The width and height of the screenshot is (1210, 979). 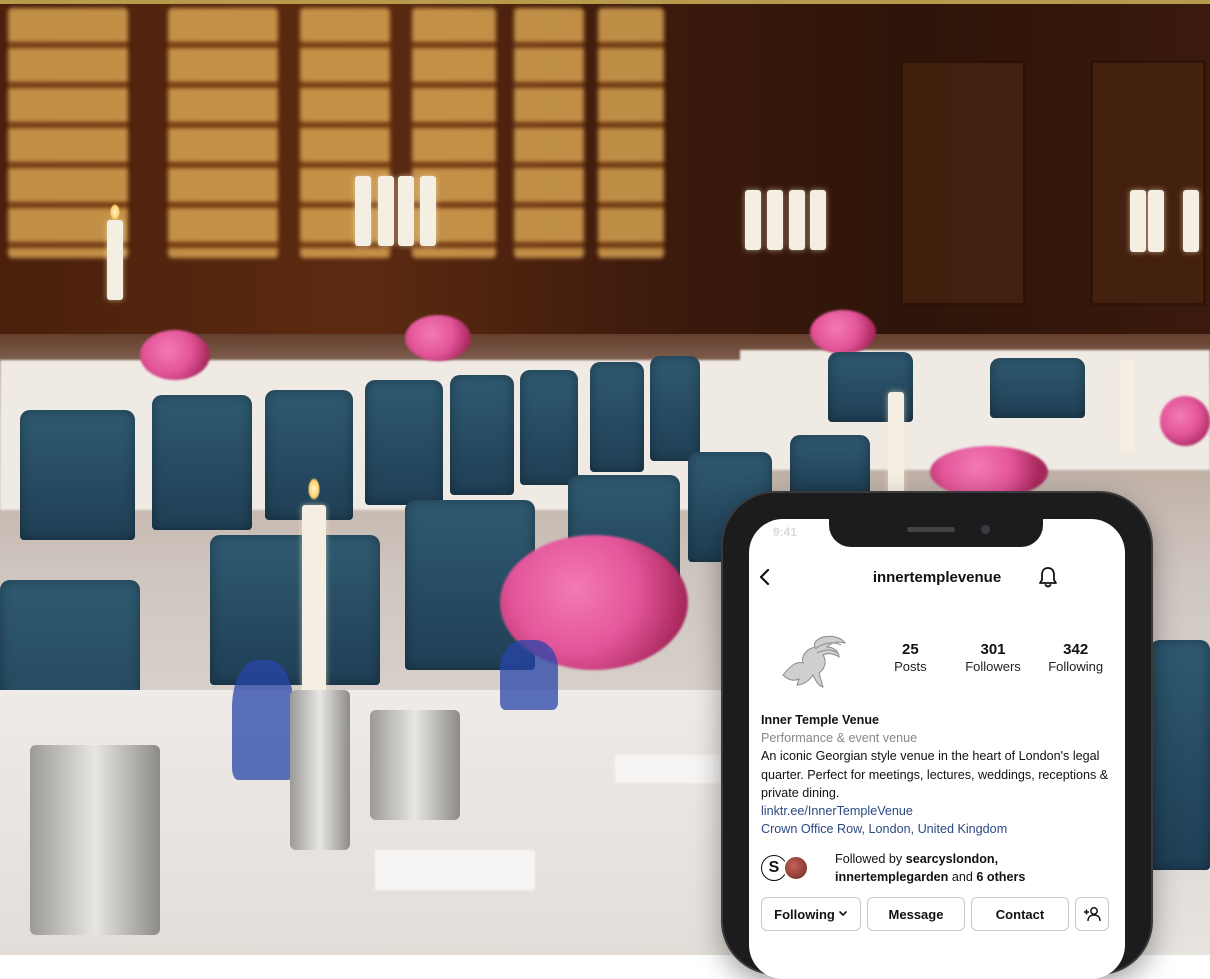 I want to click on stat-posts: 25 Posts, so click(x=910, y=661).